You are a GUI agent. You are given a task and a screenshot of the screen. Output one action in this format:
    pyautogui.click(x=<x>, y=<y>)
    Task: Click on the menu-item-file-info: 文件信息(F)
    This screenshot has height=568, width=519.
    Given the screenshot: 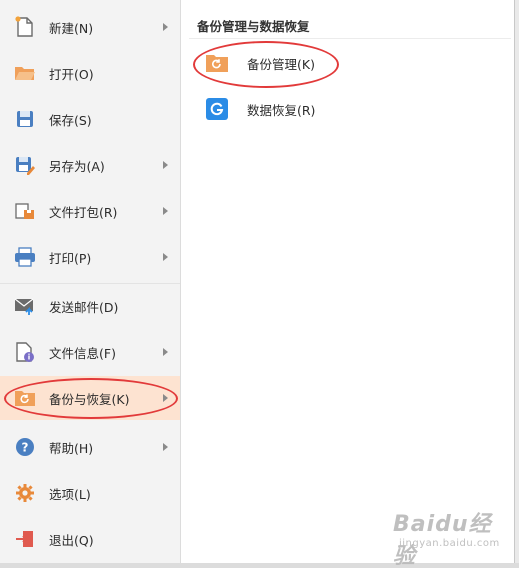 What is the action you would take?
    pyautogui.click(x=90, y=352)
    